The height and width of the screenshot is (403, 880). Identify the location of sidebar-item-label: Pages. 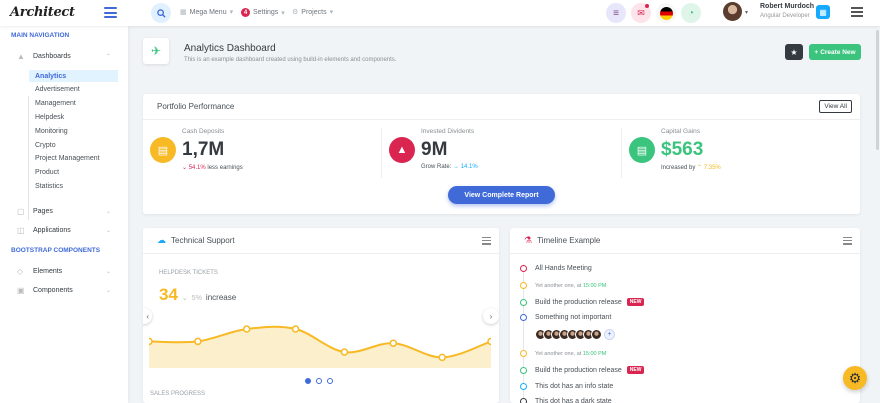
(43, 211).